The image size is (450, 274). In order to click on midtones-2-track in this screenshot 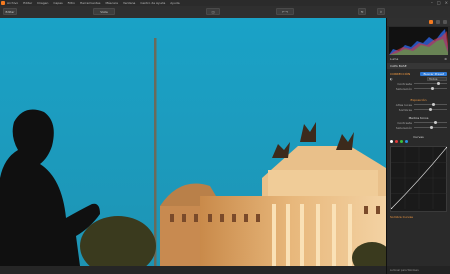, I will do `click(430, 127)`.